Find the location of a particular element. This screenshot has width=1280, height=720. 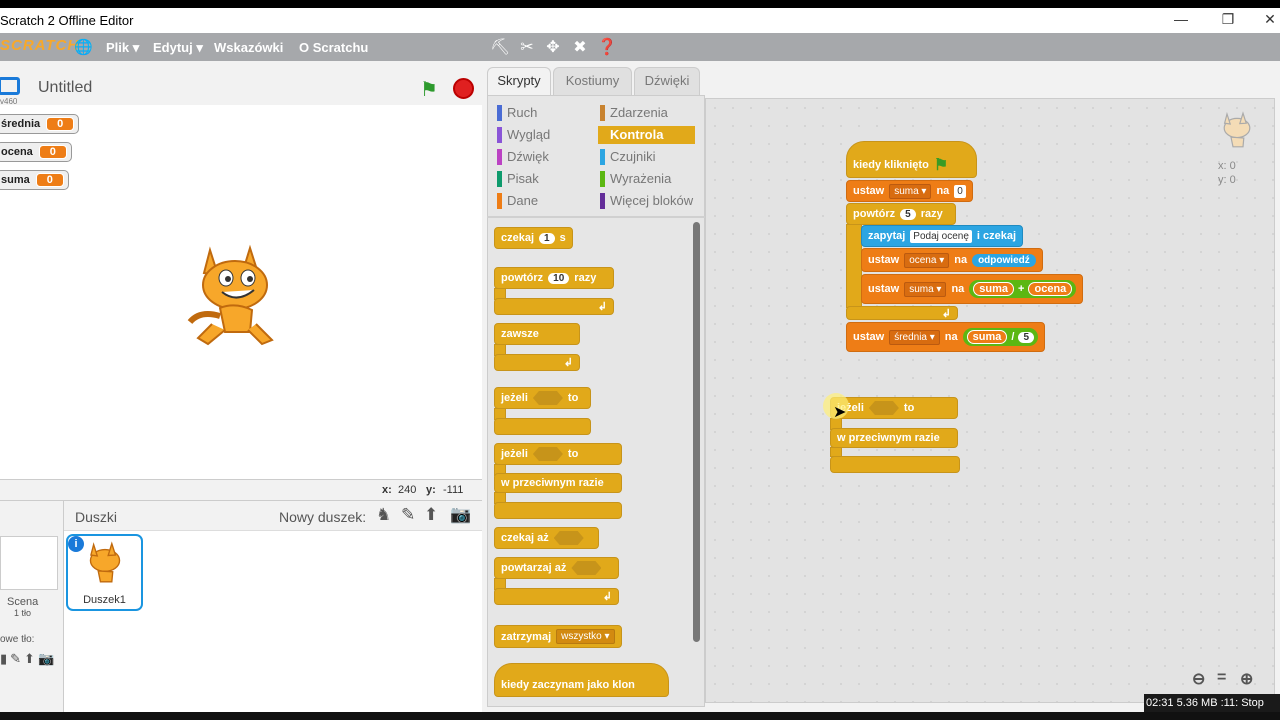

stage-coordinates: x: 240 y: -111 is located at coordinates (423, 490).